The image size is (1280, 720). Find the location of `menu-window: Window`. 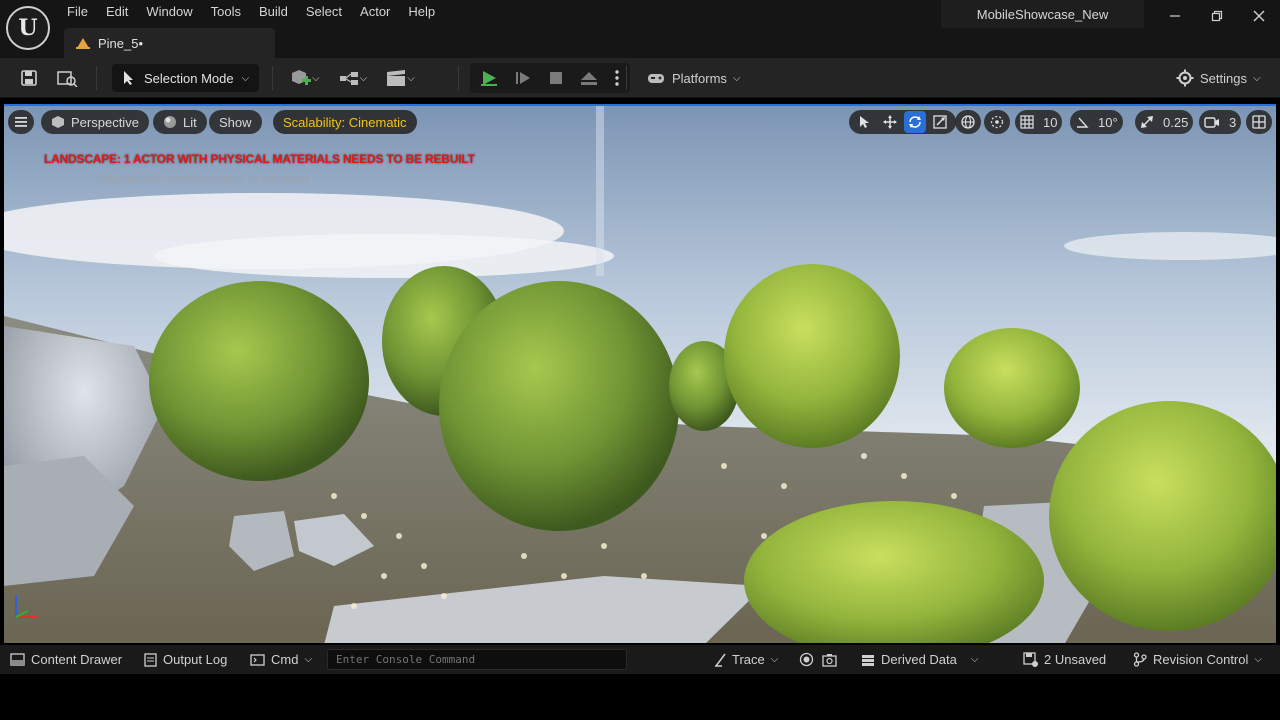

menu-window: Window is located at coordinates (169, 12).